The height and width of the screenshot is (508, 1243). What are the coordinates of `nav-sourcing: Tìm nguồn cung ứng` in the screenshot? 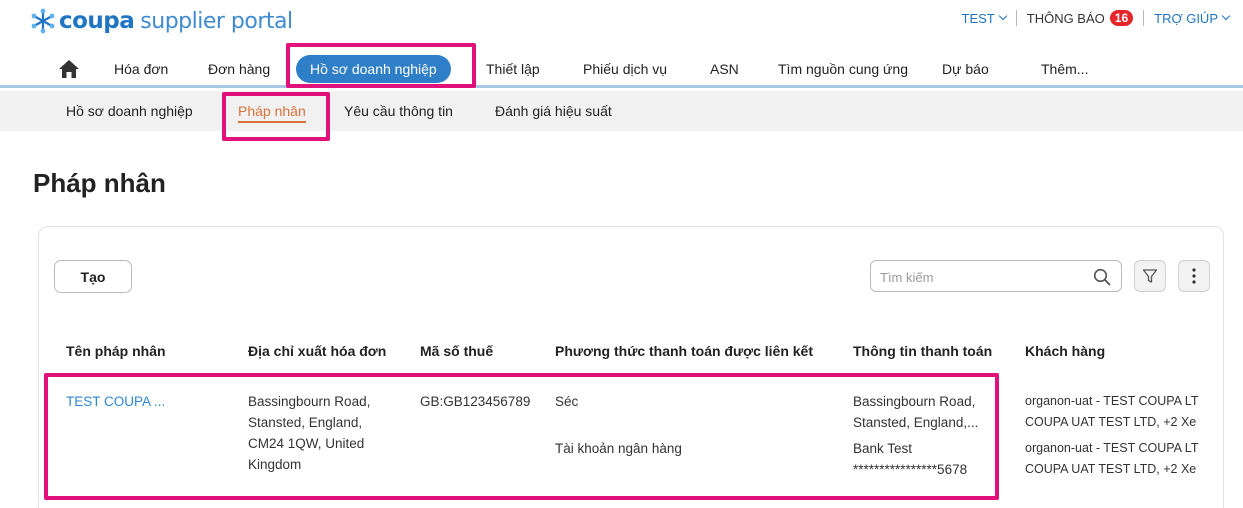 It's located at (843, 69).